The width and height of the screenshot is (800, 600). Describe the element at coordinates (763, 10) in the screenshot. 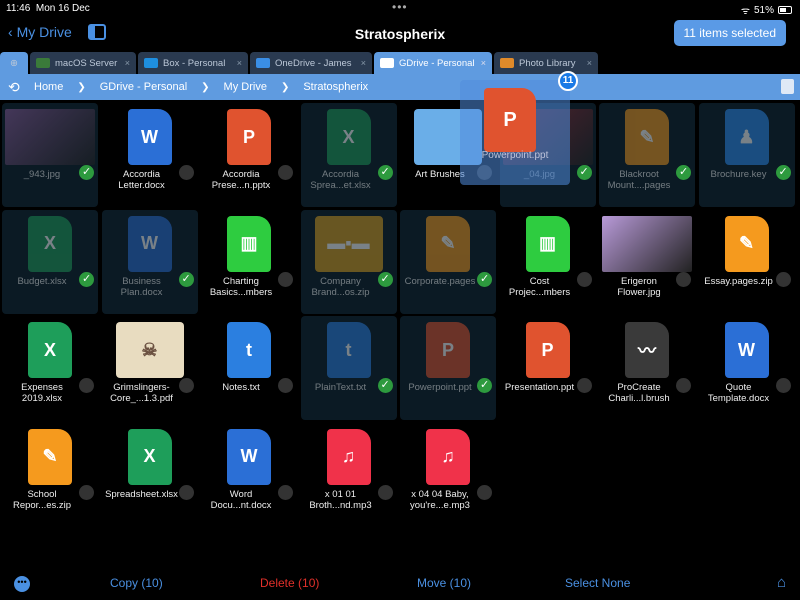

I see `battery-percent: 51%` at that location.